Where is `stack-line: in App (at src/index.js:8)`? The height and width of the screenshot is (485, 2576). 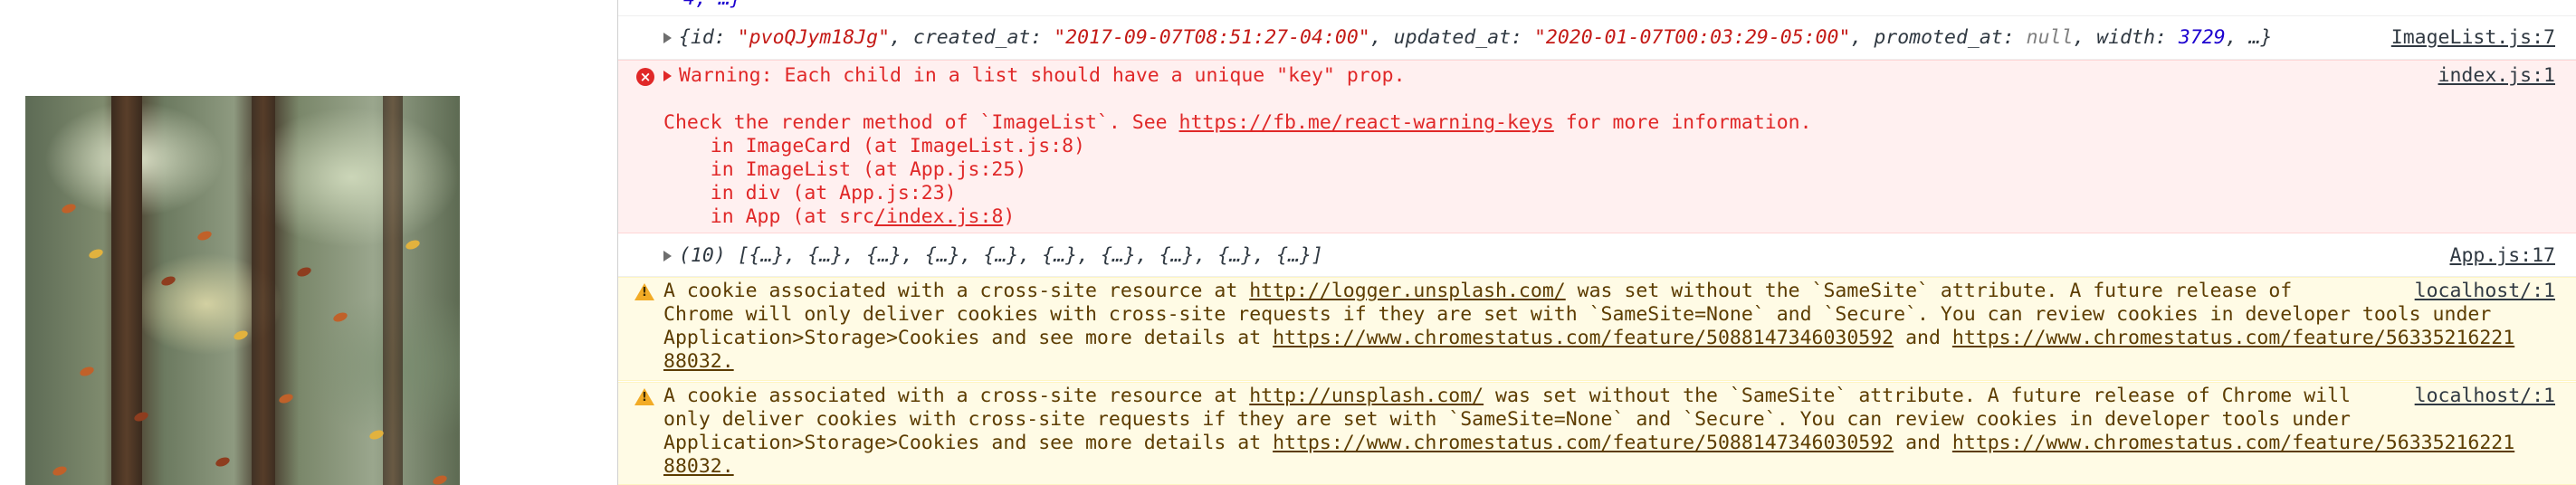
stack-line: in App (at src/index.js:8) is located at coordinates (840, 216).